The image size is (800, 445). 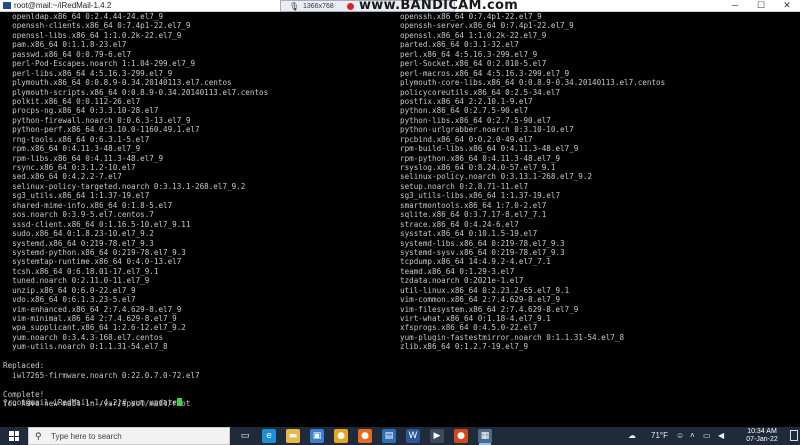 I want to click on terminal-line: setup.noarch 0:2.8.71-11.el7, so click(x=464, y=186).